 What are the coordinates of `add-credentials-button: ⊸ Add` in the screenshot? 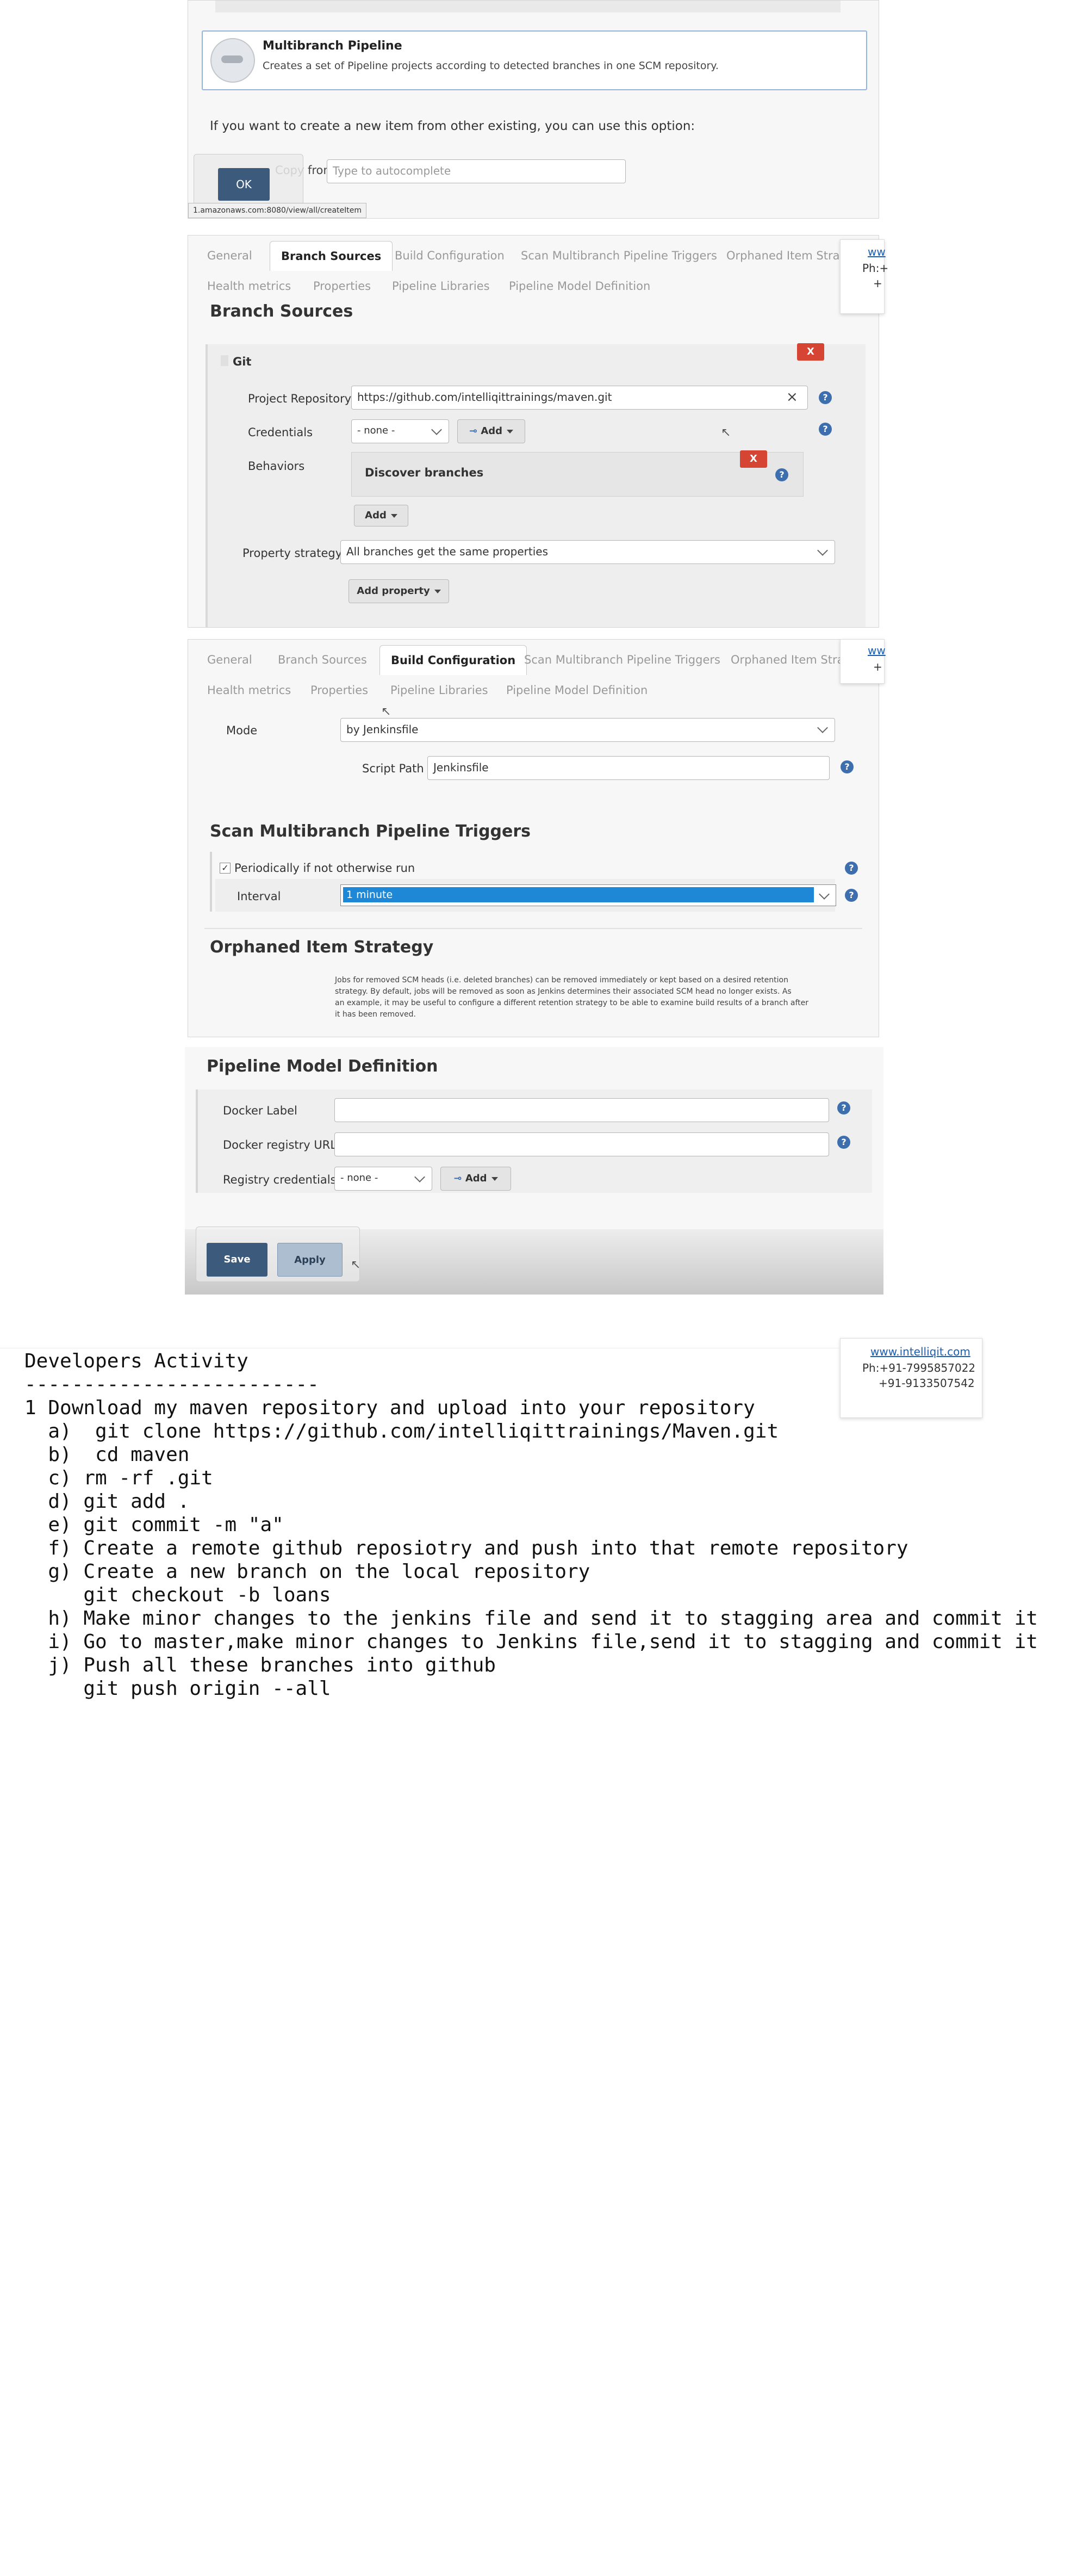 It's located at (491, 431).